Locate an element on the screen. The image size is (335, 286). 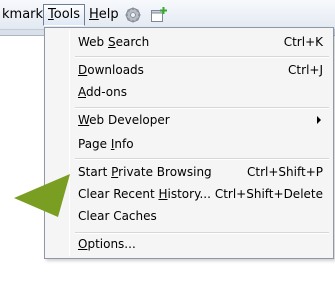
menu-help: Help is located at coordinates (104, 15).